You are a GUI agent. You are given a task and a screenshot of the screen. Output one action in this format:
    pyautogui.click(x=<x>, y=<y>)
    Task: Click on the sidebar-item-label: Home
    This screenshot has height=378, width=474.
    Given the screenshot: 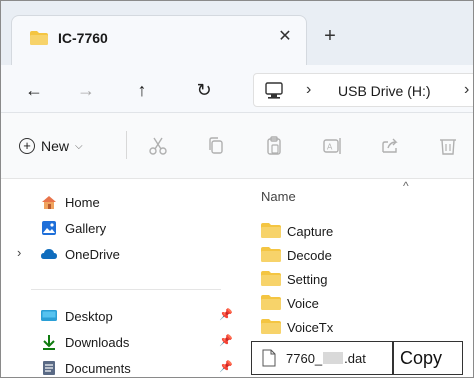 What is the action you would take?
    pyautogui.click(x=82, y=202)
    